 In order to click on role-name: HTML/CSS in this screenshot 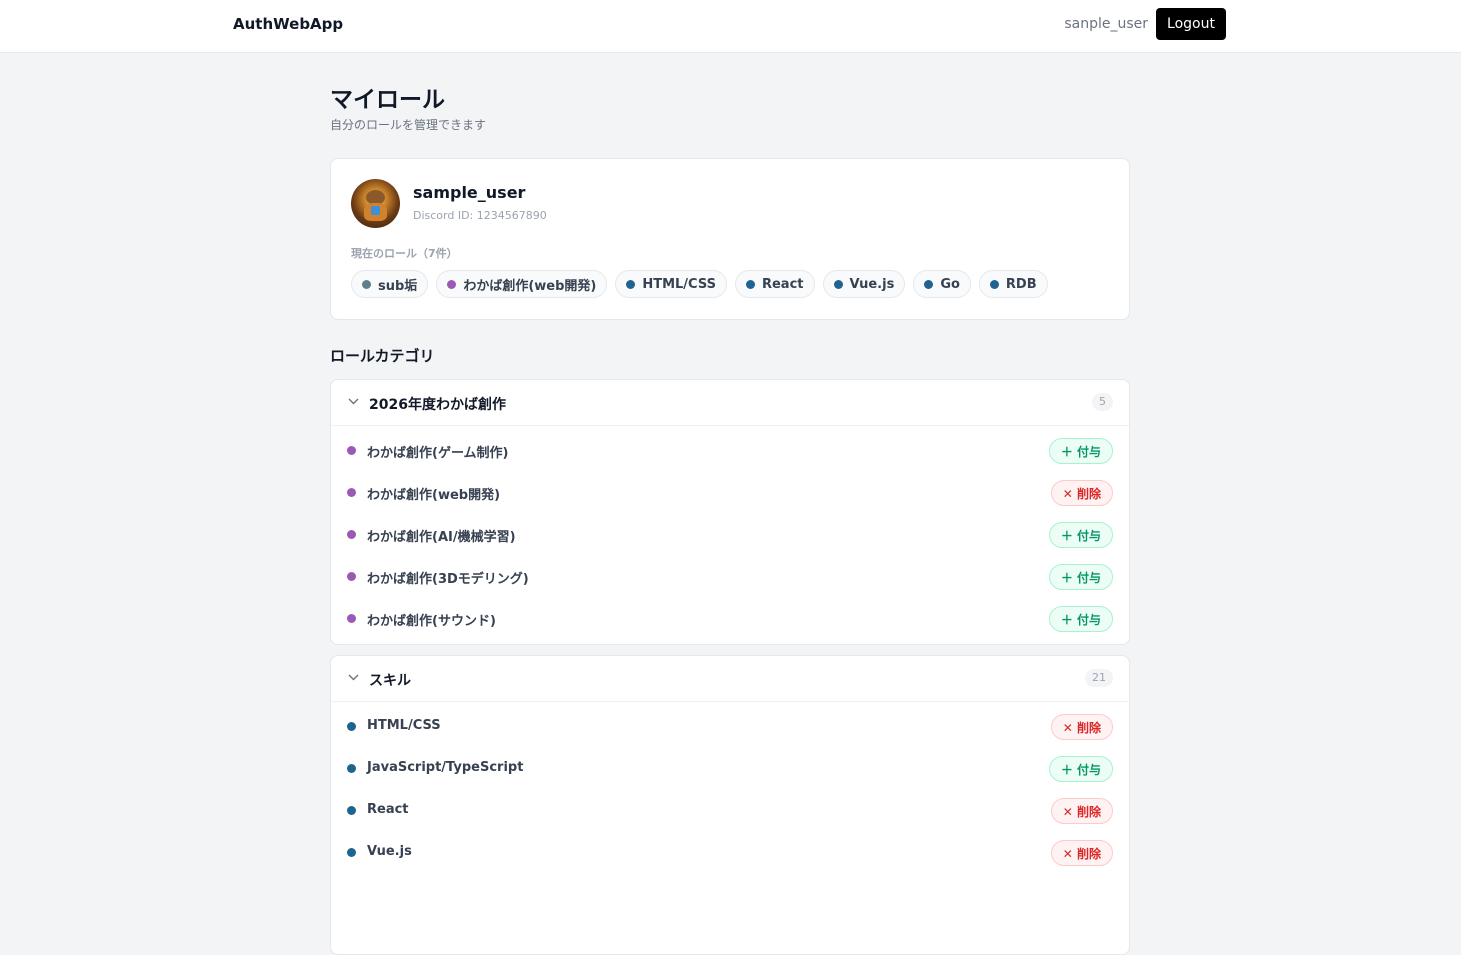, I will do `click(404, 725)`.